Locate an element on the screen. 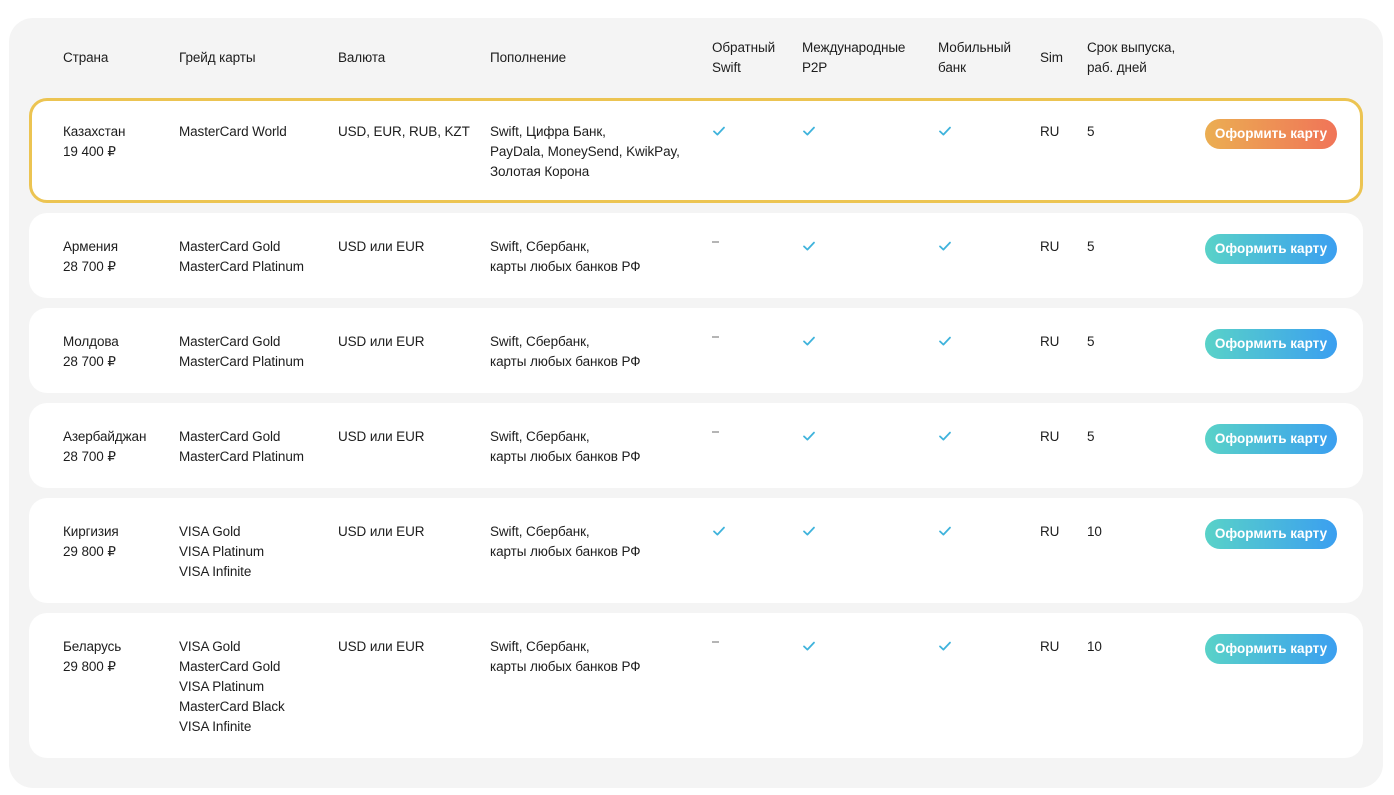  cell-country: Беларусь 29 800 ₽ is located at coordinates (92, 656).